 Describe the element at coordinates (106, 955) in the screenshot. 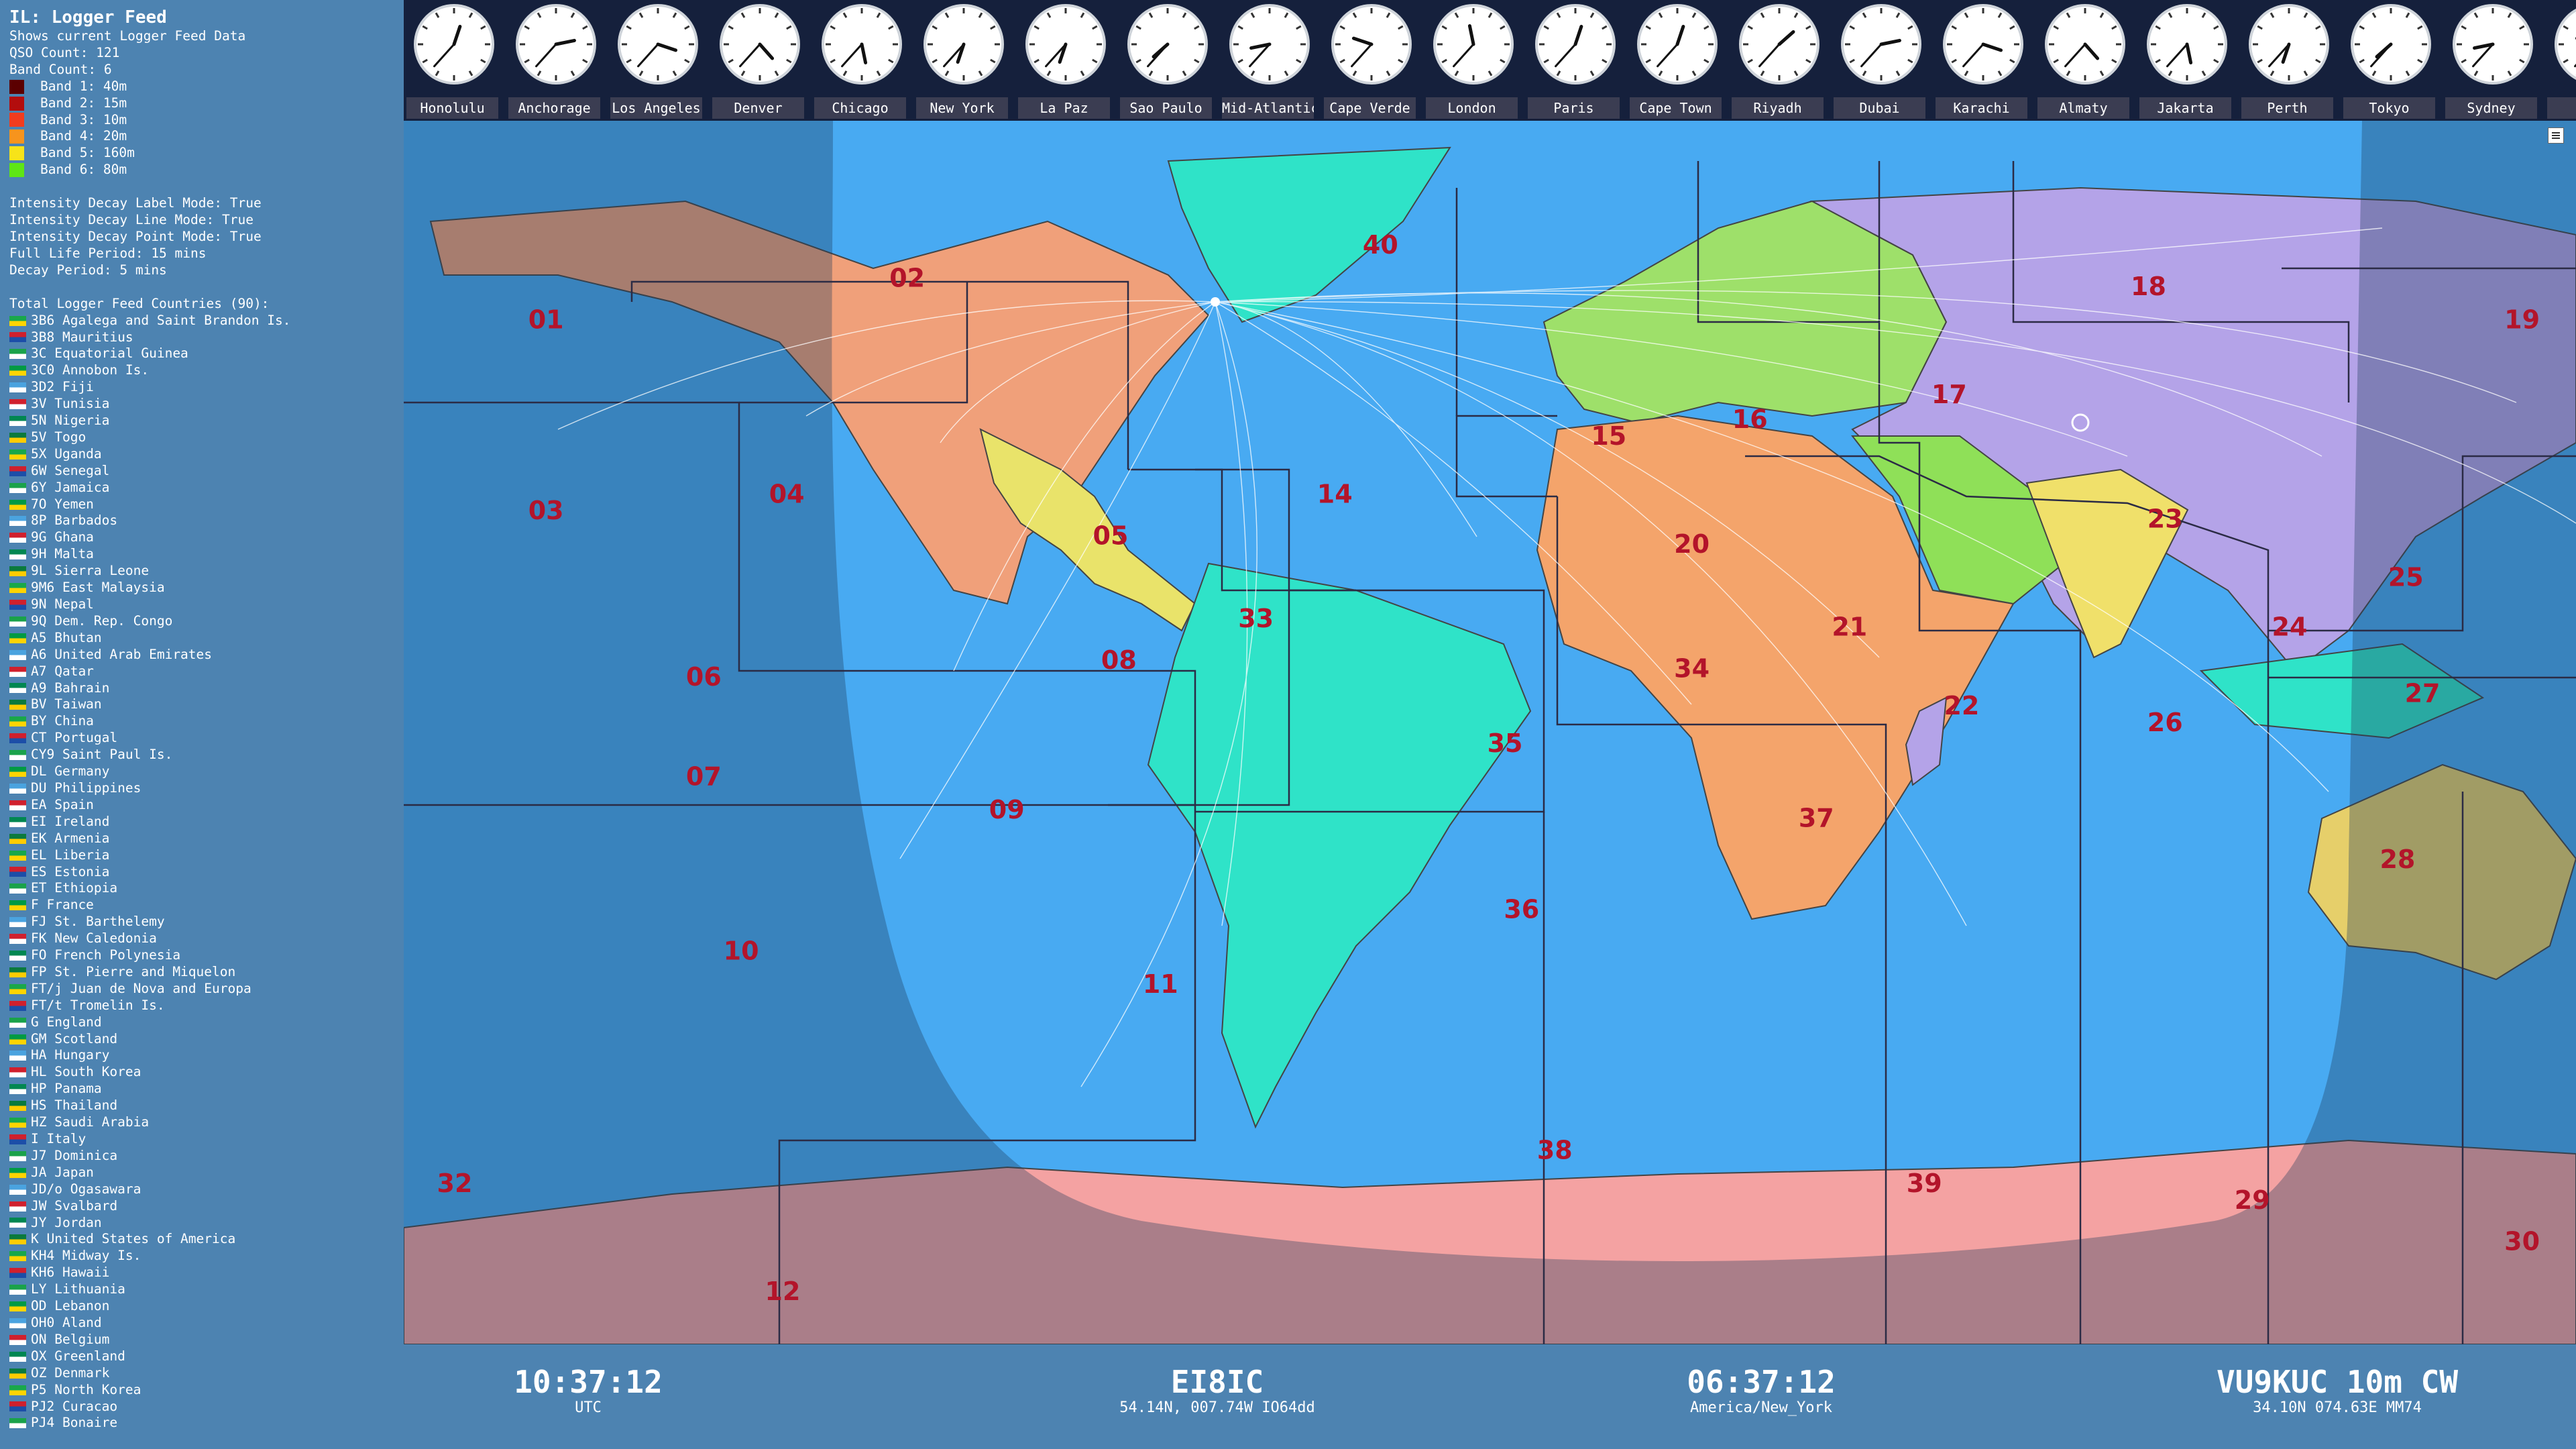

I see `country-label: FO French Polynesia` at that location.